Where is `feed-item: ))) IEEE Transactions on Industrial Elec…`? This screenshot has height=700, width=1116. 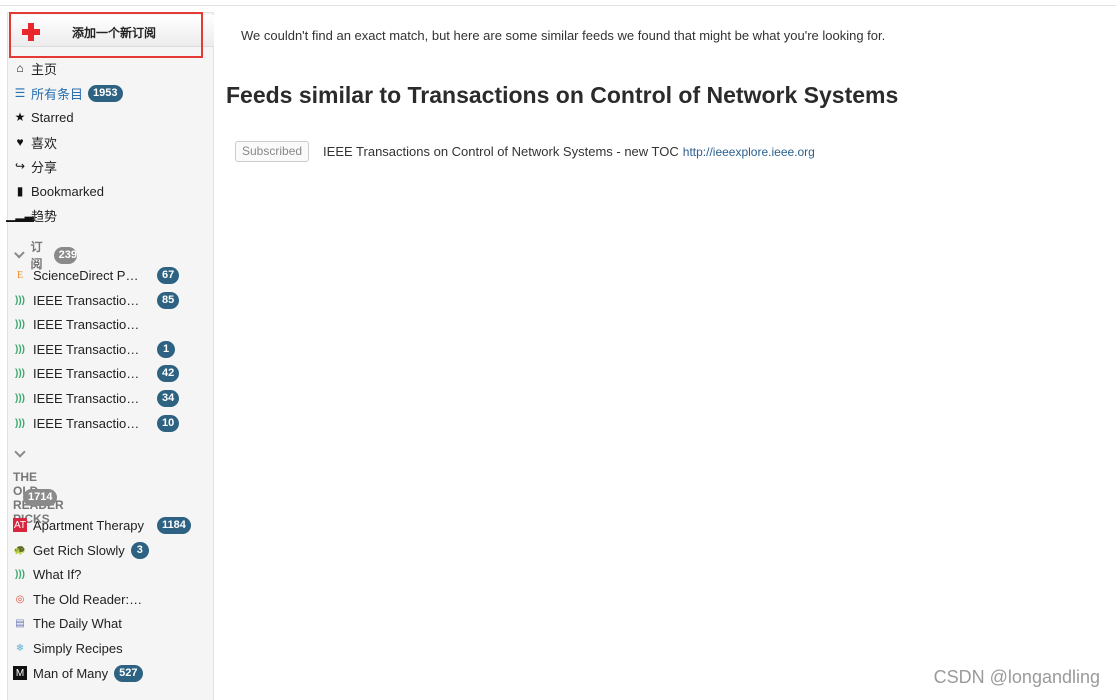
feed-item: ))) IEEE Transactions on Industrial Elec… is located at coordinates (108, 423).